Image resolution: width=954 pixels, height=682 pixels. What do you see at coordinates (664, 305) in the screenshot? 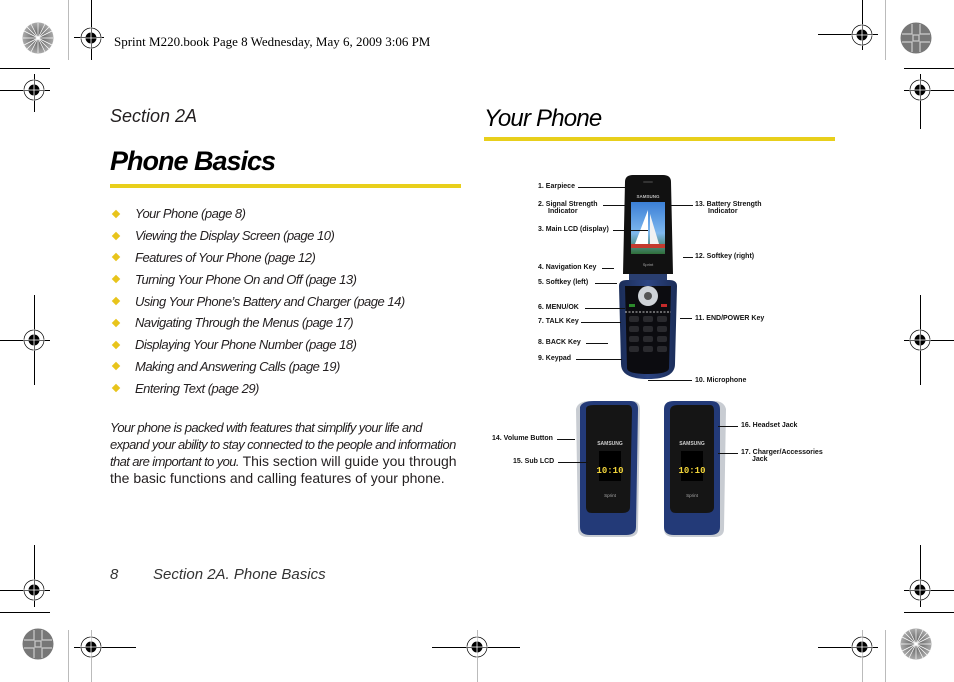
I see `end-power-key` at bounding box center [664, 305].